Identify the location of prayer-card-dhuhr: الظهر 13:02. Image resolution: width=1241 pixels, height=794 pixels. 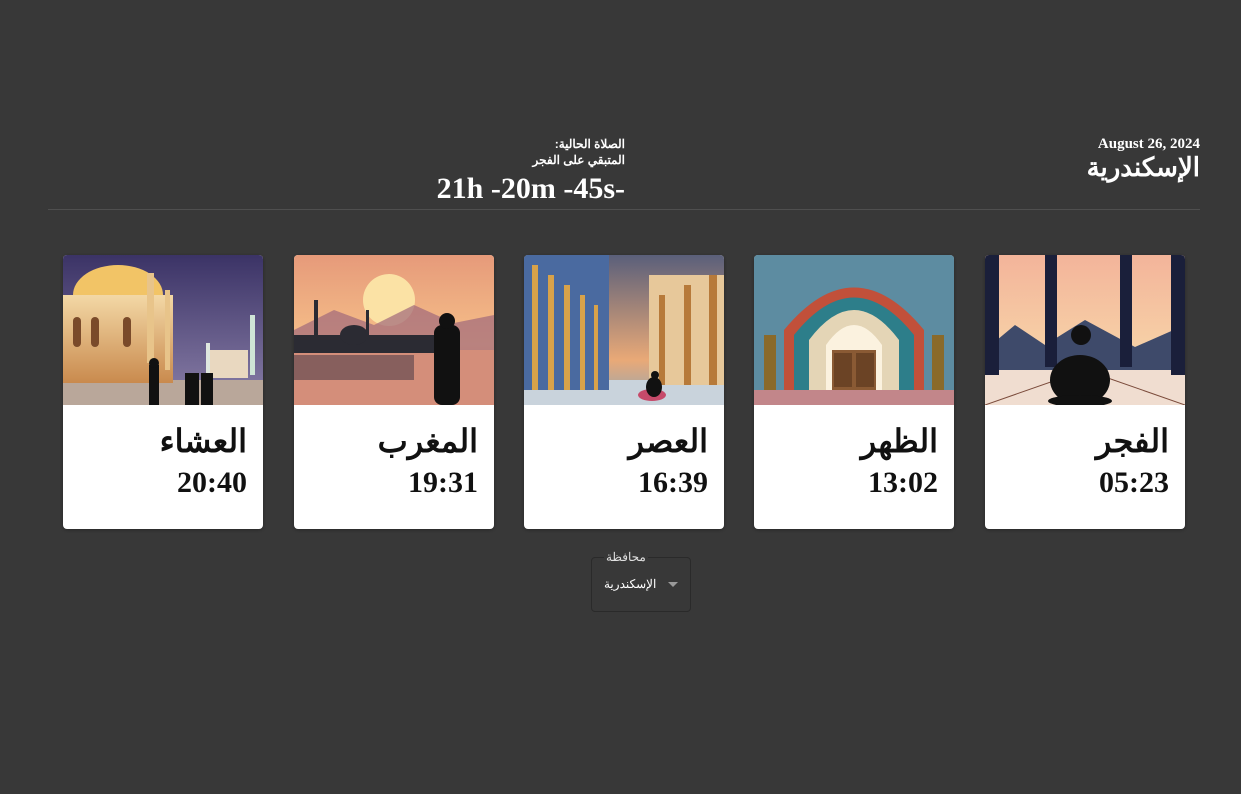
(854, 392).